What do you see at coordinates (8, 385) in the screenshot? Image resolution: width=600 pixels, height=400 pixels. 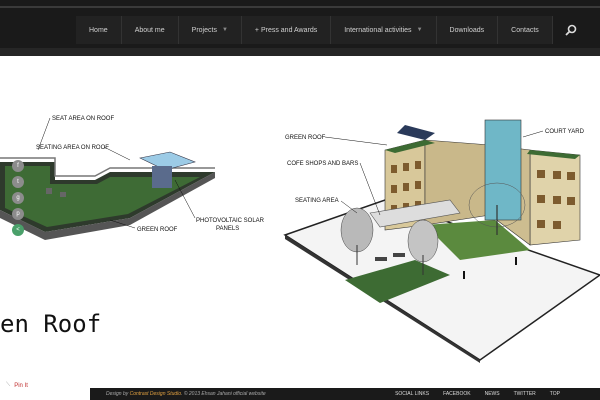 I see `pinterest-icon: ⟍` at bounding box center [8, 385].